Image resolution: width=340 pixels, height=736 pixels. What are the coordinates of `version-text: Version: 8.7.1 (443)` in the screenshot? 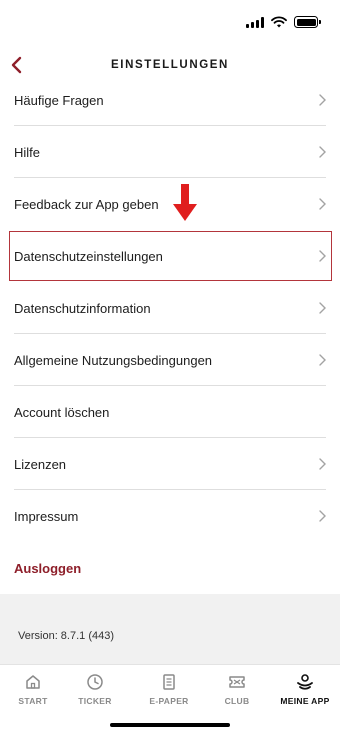 It's located at (66, 636).